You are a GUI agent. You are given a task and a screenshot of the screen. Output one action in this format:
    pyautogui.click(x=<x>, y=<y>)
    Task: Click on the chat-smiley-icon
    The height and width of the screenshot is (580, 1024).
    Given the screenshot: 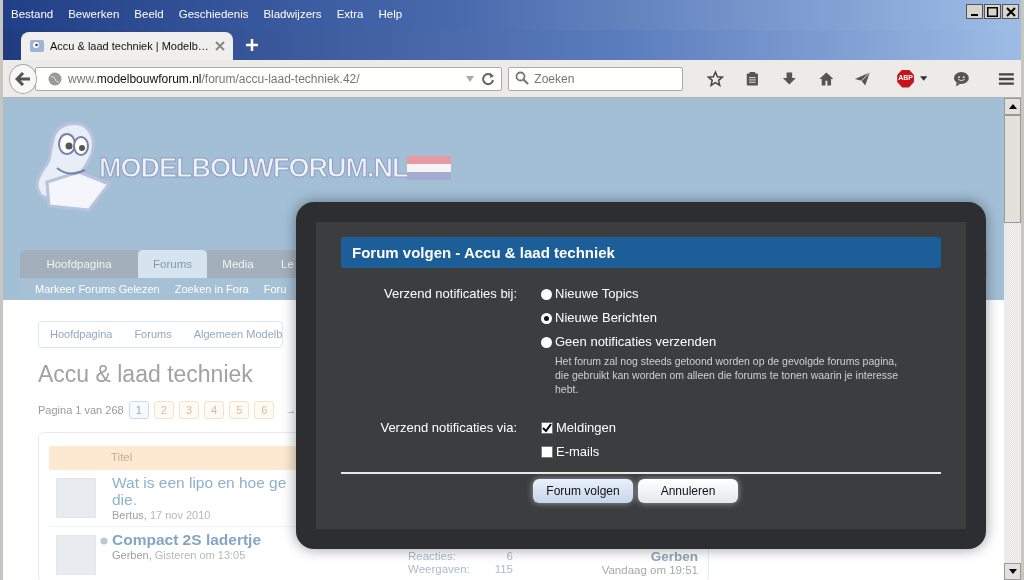 What is the action you would take?
    pyautogui.click(x=962, y=78)
    